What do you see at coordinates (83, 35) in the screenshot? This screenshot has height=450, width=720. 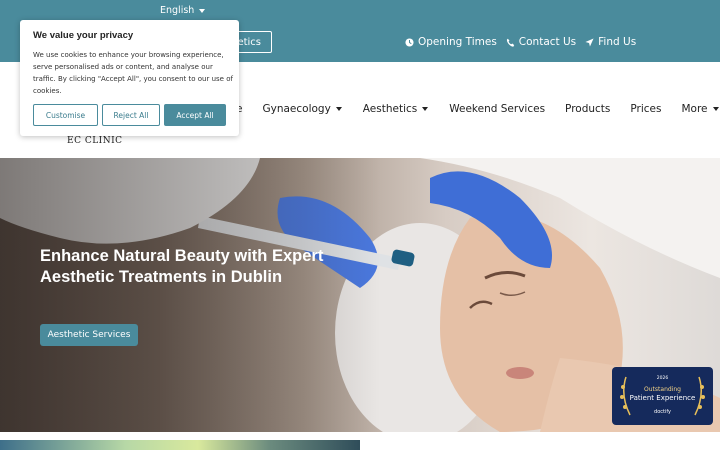 I see `cookie-title: We value your privacy` at bounding box center [83, 35].